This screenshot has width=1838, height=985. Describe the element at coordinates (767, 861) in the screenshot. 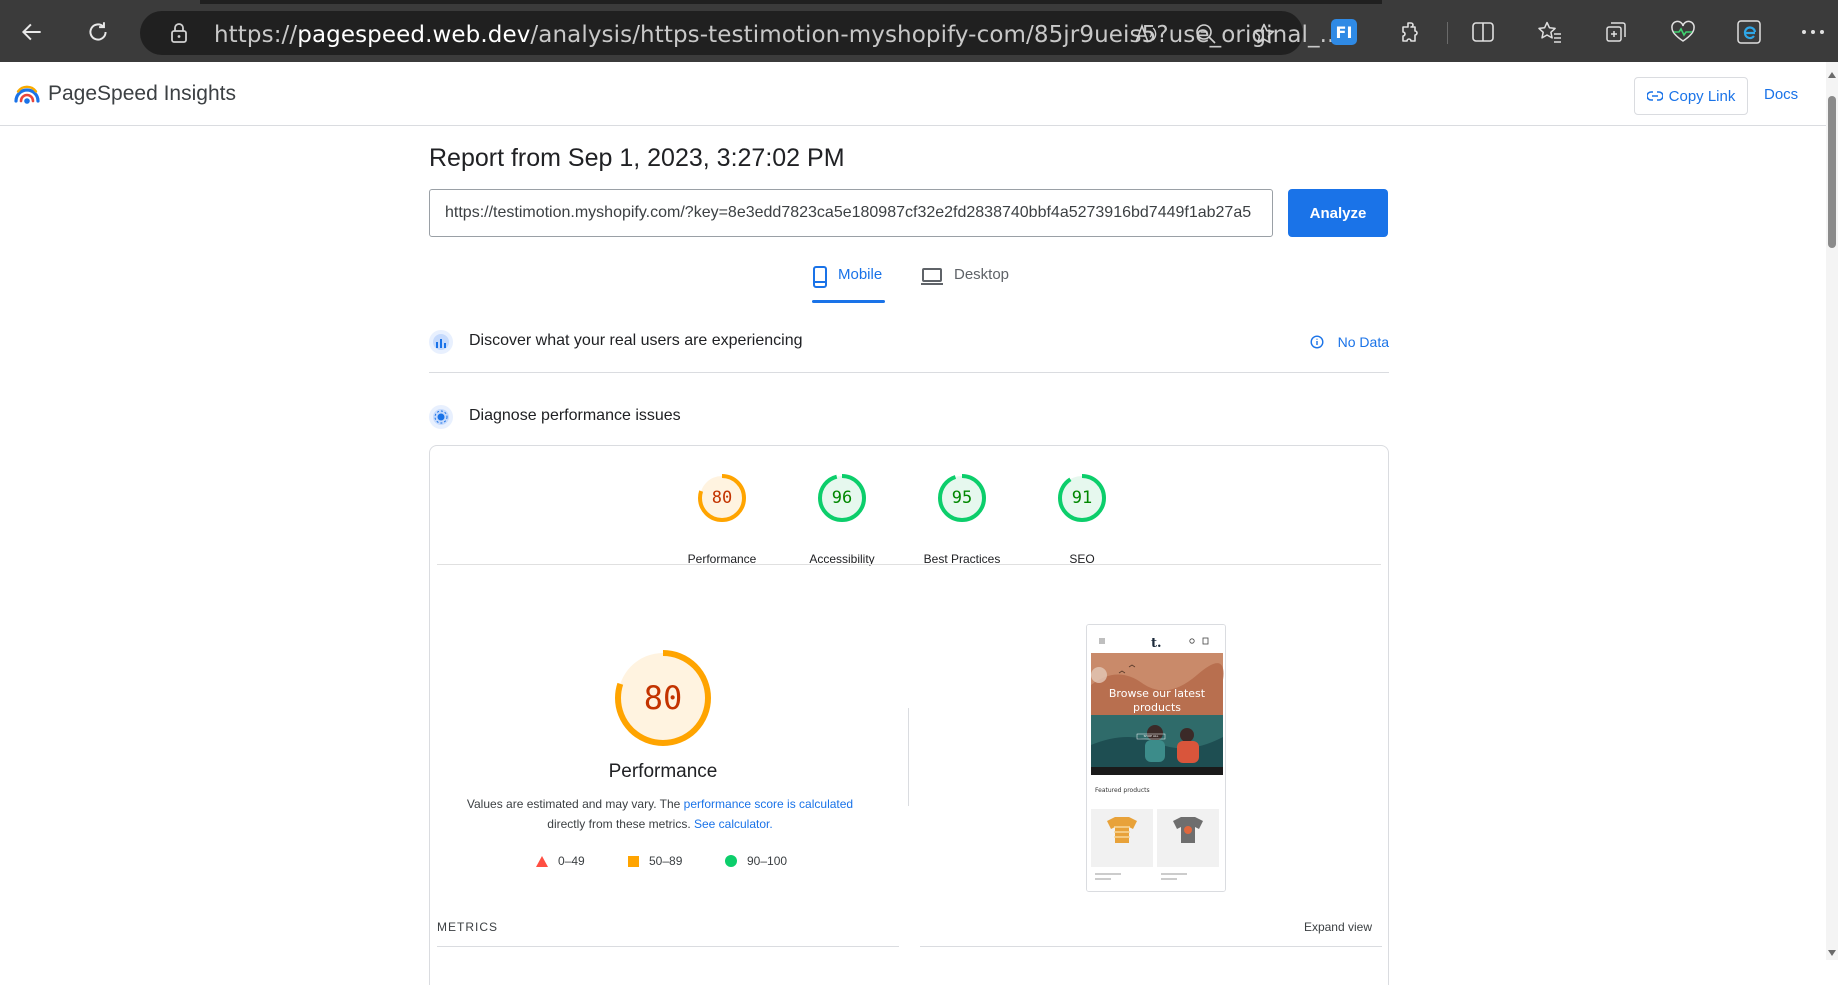

I see `legend-pass-range: 90–100` at that location.